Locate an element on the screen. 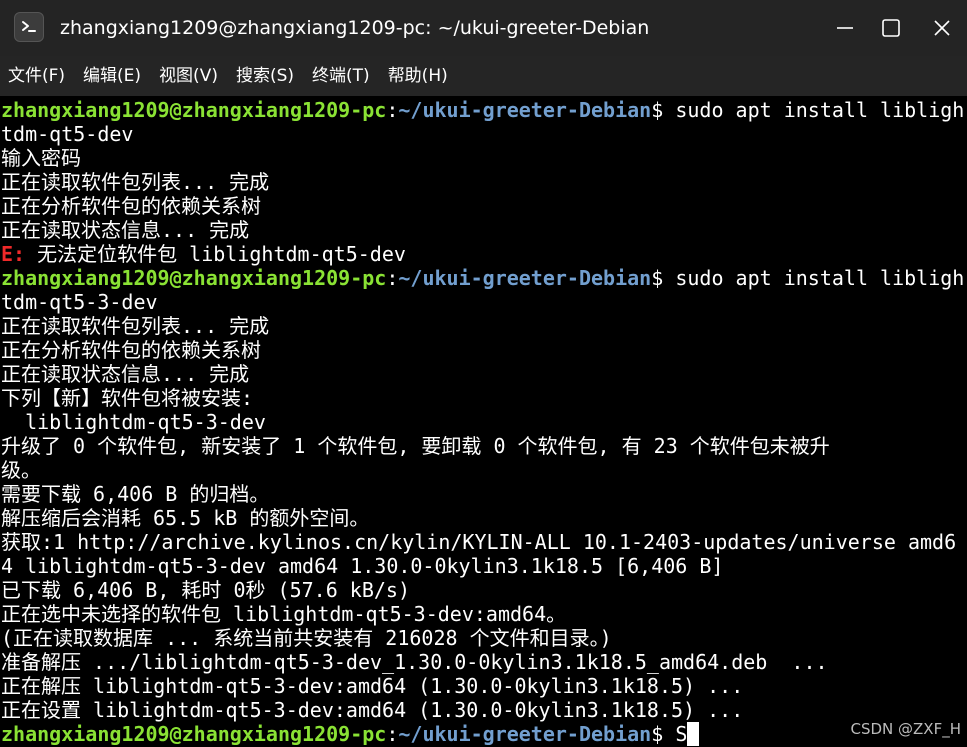  minimize-icon is located at coordinates (845, 28).